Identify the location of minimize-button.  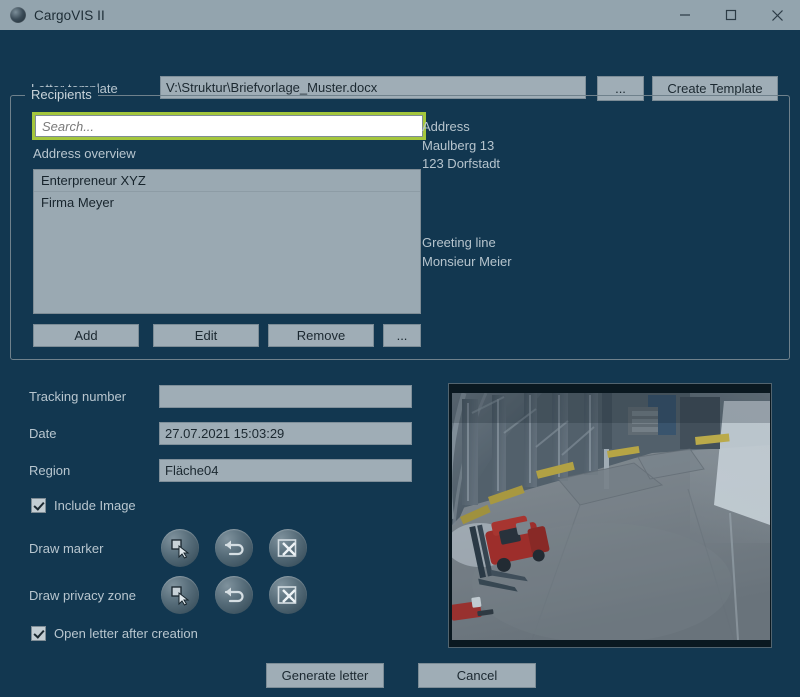
(685, 15).